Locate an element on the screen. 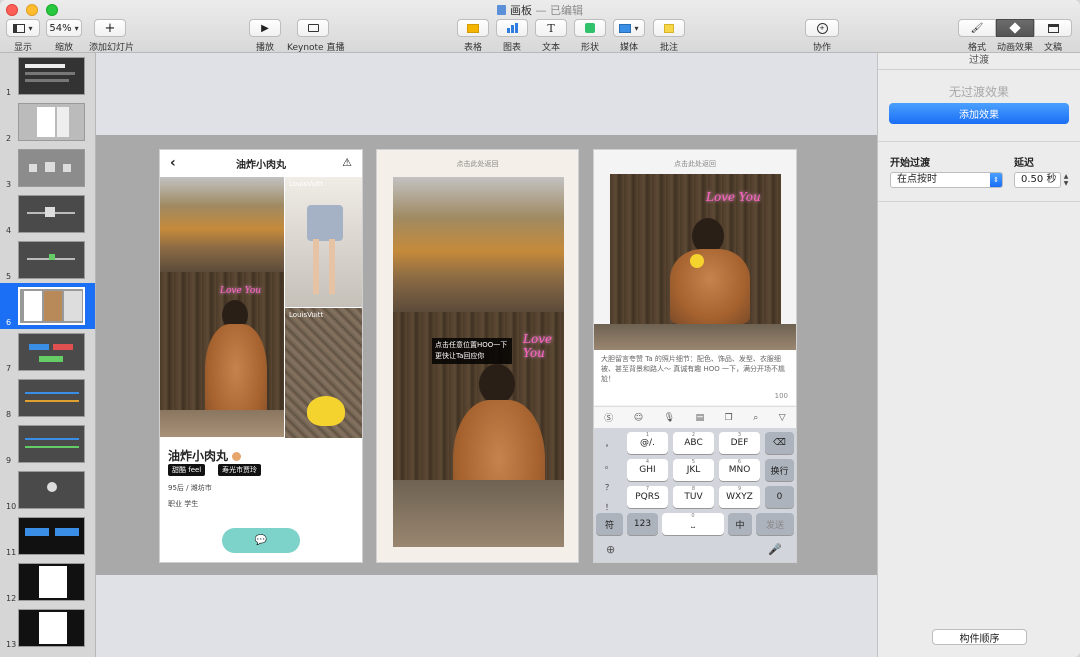  keynote-live-control: Keynote 直播 is located at coordinates (315, 36).